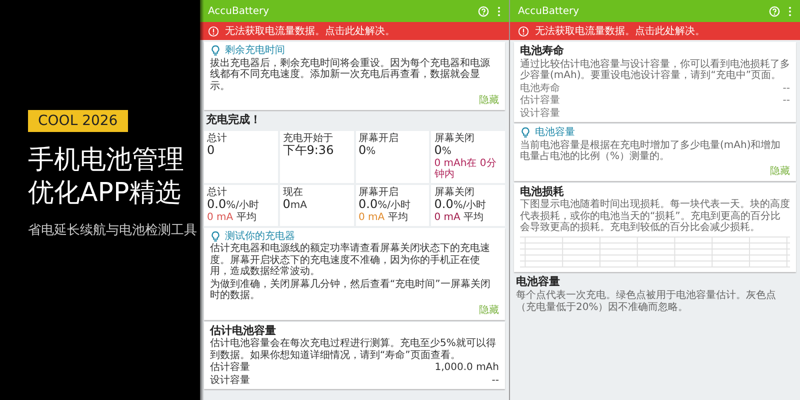 The height and width of the screenshot is (400, 800). What do you see at coordinates (655, 216) in the screenshot?
I see `card-description: 下图显示电池随着时间出现损耗。每一块代表一天。块的高度代表损耗，或你的电池当天的“损耗”。充电到更高的百分比会导致更高的损耗。充电到较低的百分比会减少损耗。` at bounding box center [655, 216].